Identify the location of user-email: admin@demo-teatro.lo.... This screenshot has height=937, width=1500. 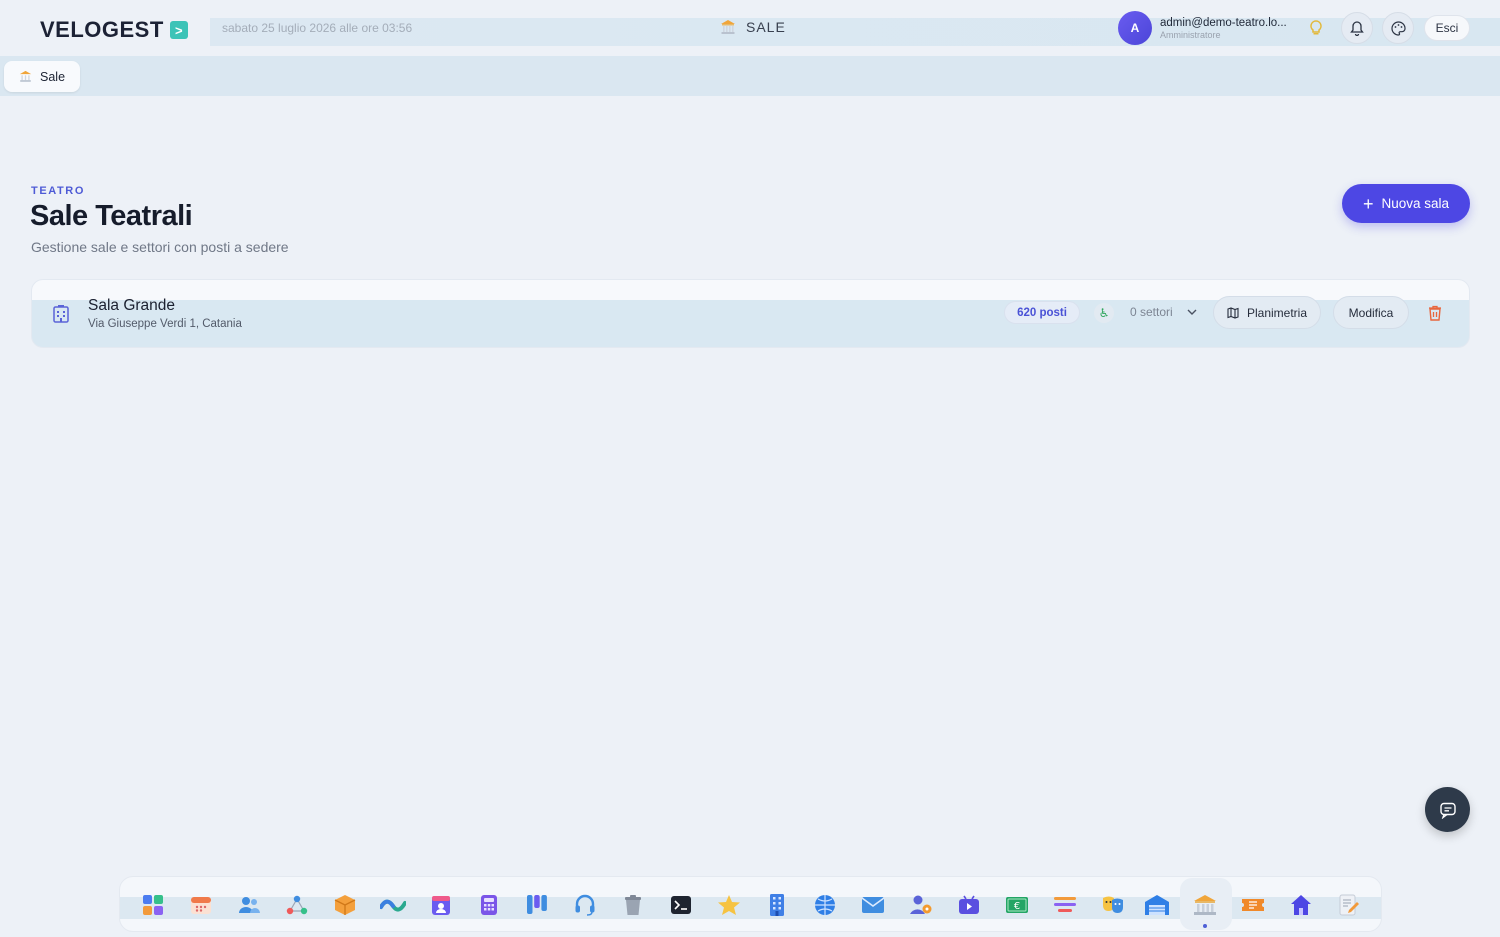
(1223, 23).